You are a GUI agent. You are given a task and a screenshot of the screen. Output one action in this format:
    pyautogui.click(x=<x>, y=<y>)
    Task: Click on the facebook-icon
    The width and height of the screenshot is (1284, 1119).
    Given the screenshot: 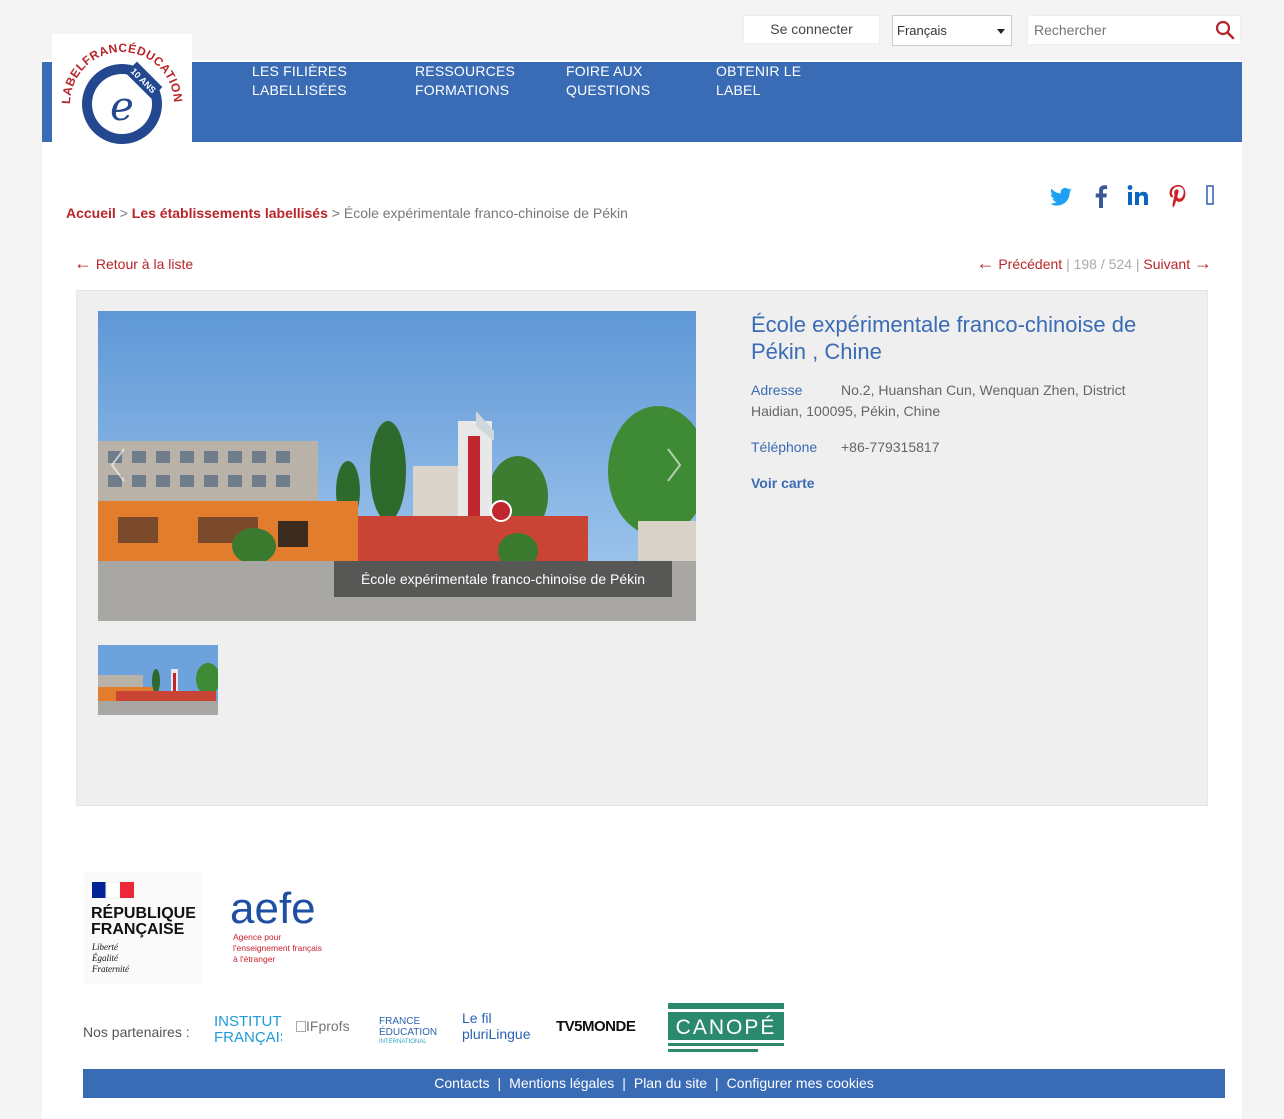 What is the action you would take?
    pyautogui.click(x=1101, y=196)
    